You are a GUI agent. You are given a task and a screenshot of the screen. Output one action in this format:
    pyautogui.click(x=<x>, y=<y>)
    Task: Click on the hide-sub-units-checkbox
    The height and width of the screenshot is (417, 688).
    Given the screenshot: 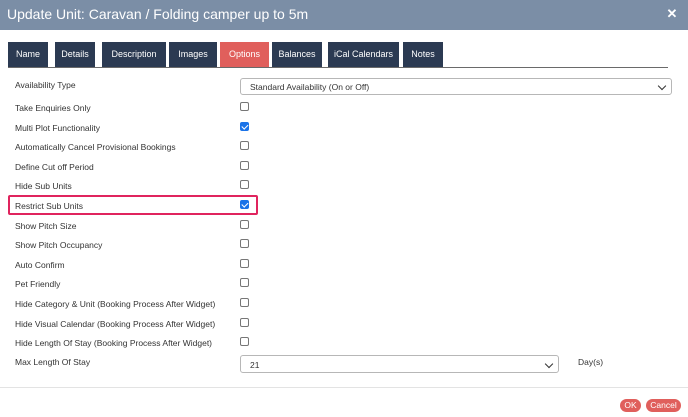 What is the action you would take?
    pyautogui.click(x=244, y=185)
    